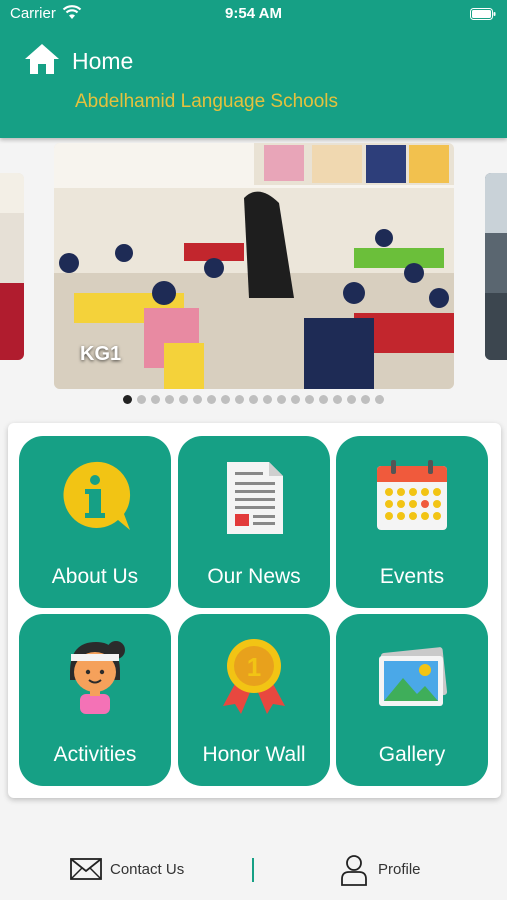 The height and width of the screenshot is (900, 507). I want to click on honor-wall-tile: 1 Honor Wall, so click(254, 700).